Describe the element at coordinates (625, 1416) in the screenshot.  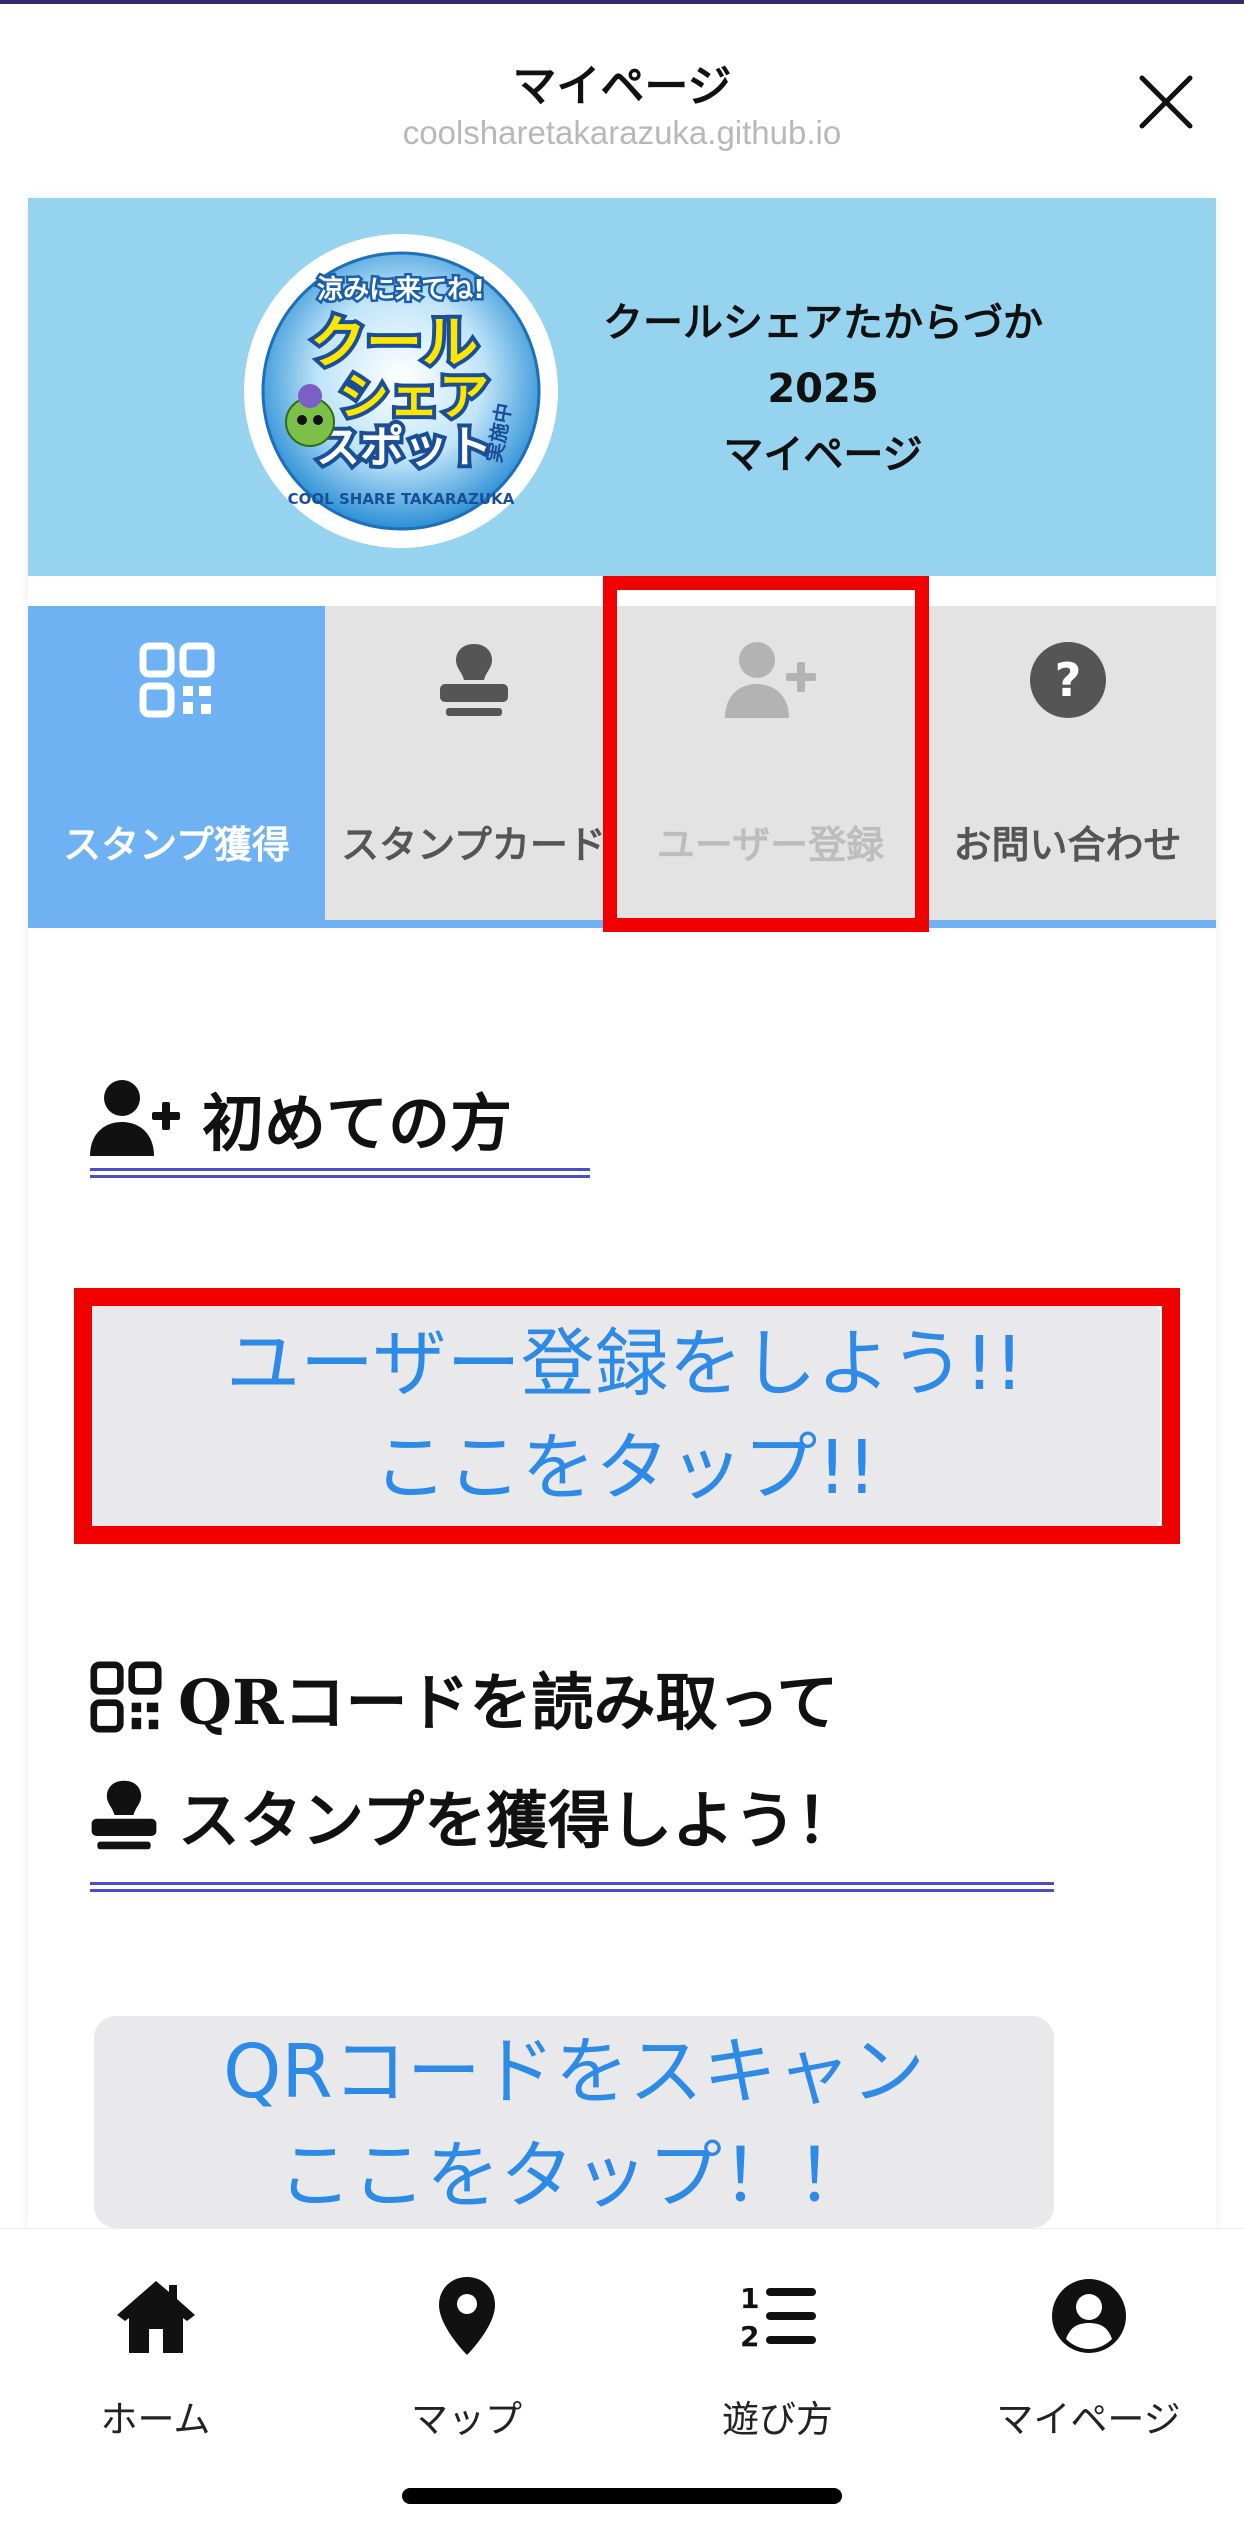
I see `register-button: ユーザー登録をしよう!! ここをタップ!!` at that location.